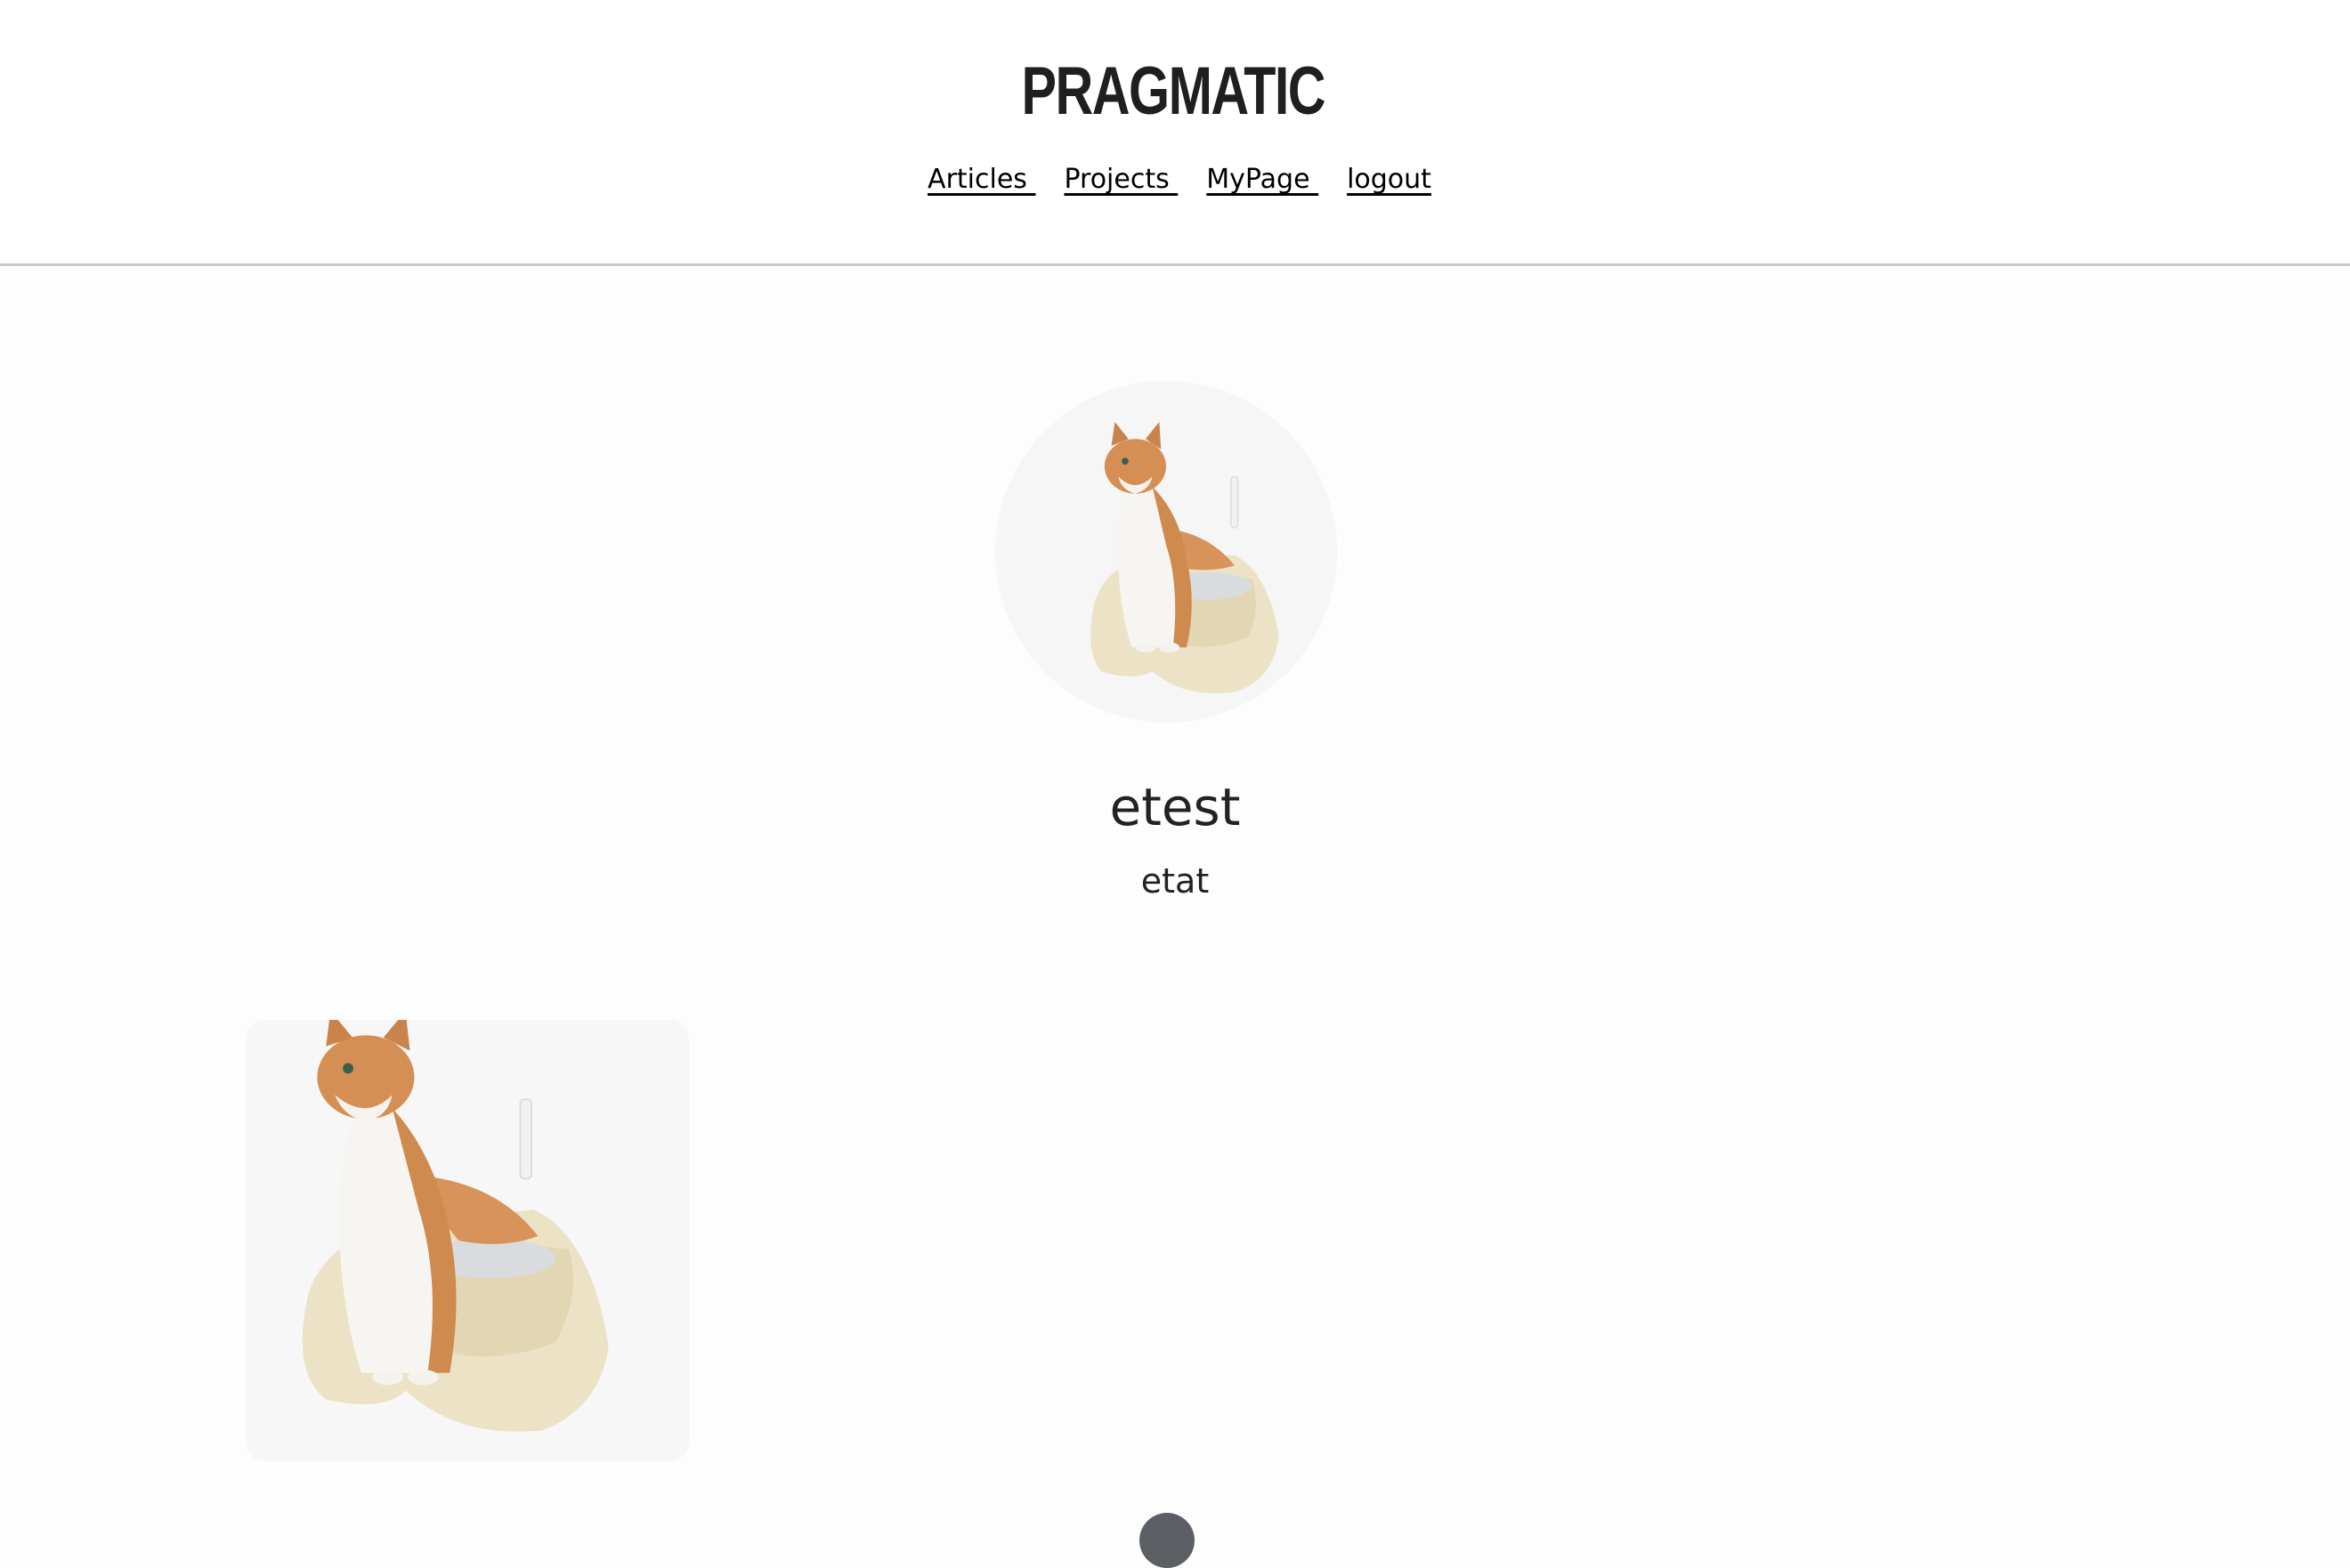 This screenshot has width=2350, height=1568. I want to click on article-card, so click(467, 1240).